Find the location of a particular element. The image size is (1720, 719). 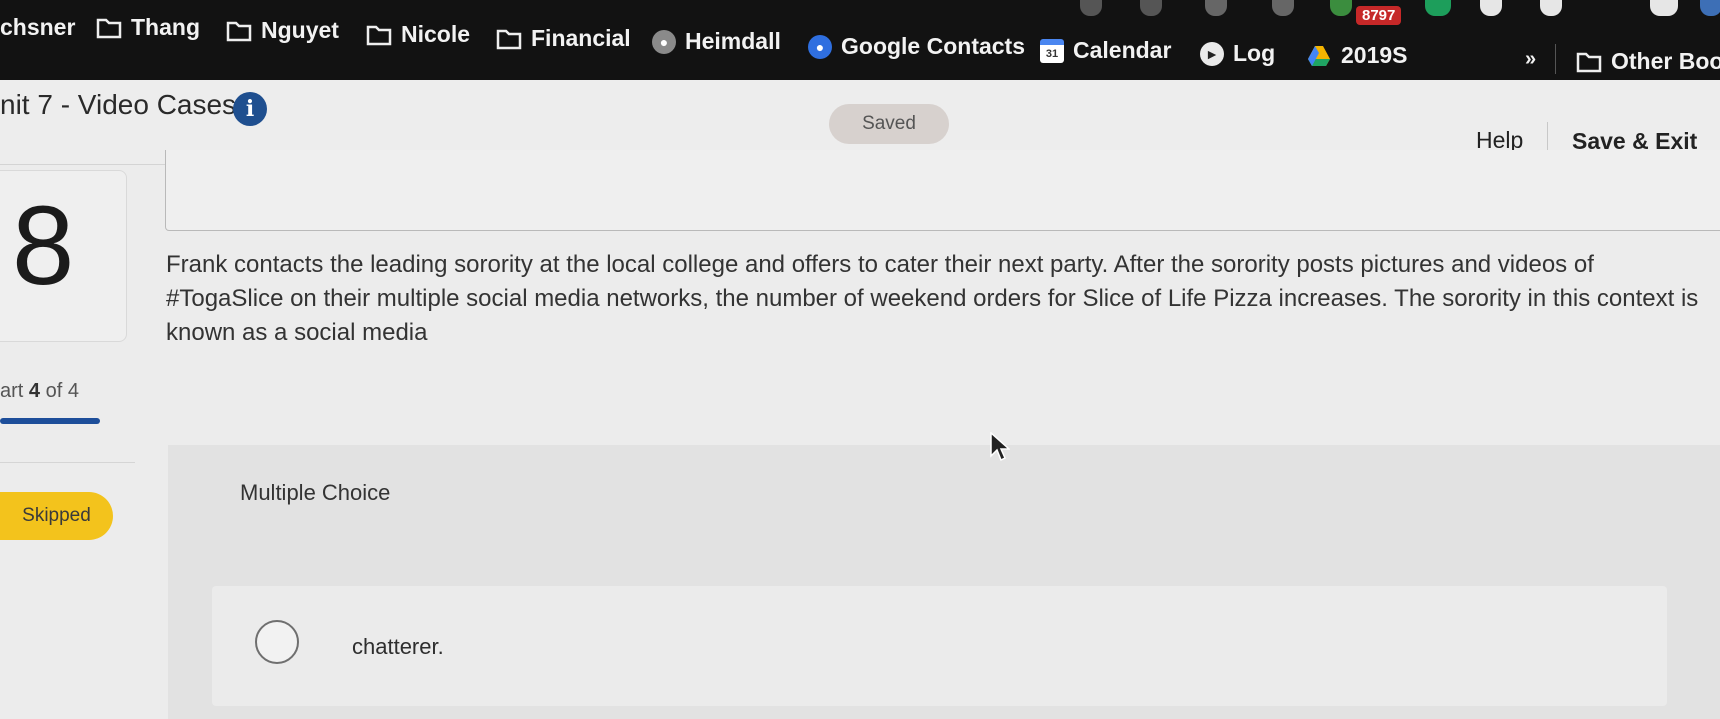

globe-icon: ► is located at coordinates (1212, 53).